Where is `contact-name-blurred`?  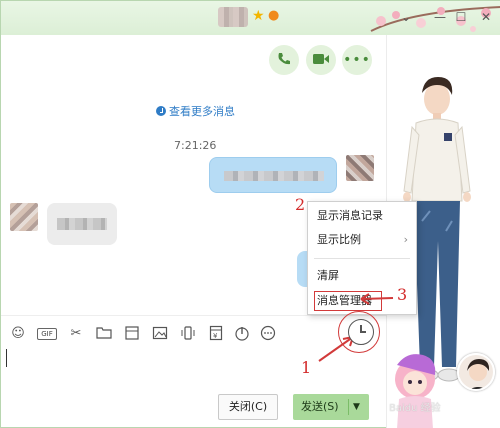
contact-name-blurred is located at coordinates (233, 17).